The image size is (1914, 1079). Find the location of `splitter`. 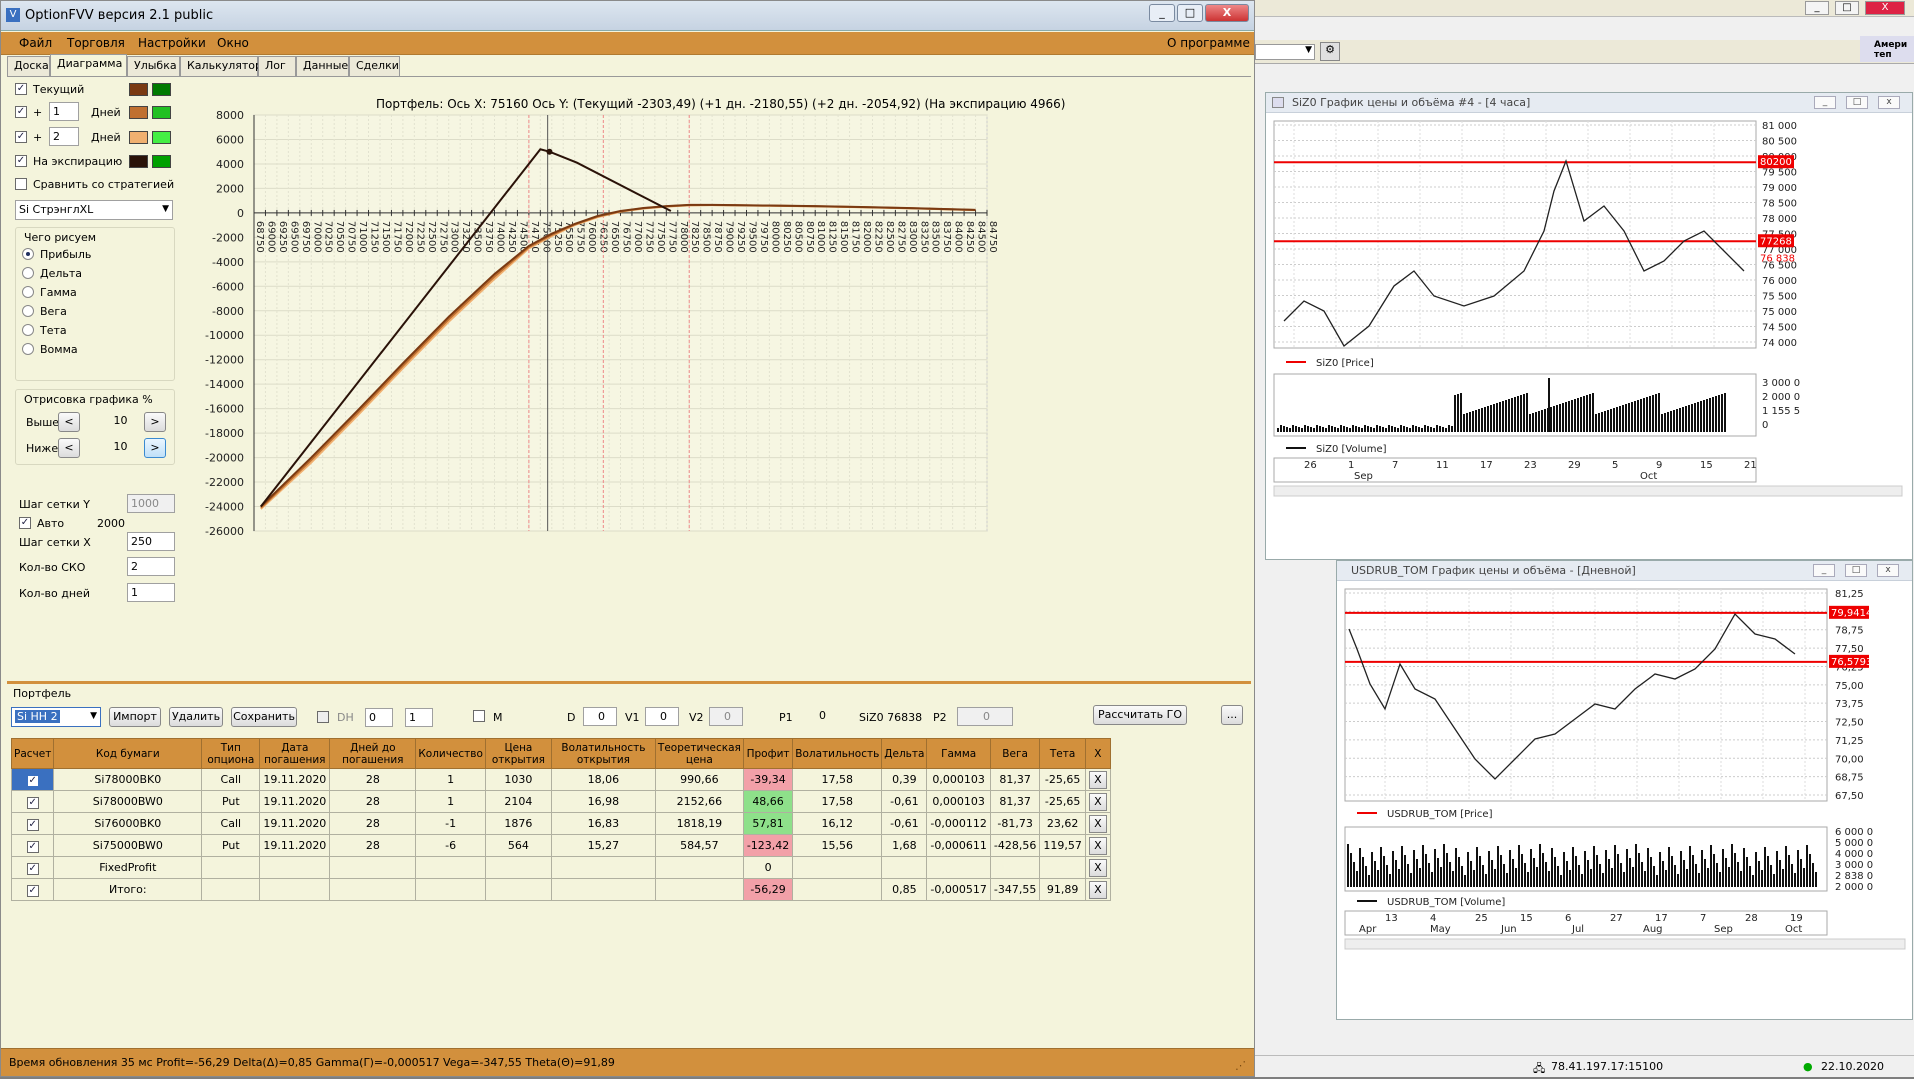

splitter is located at coordinates (629, 682).